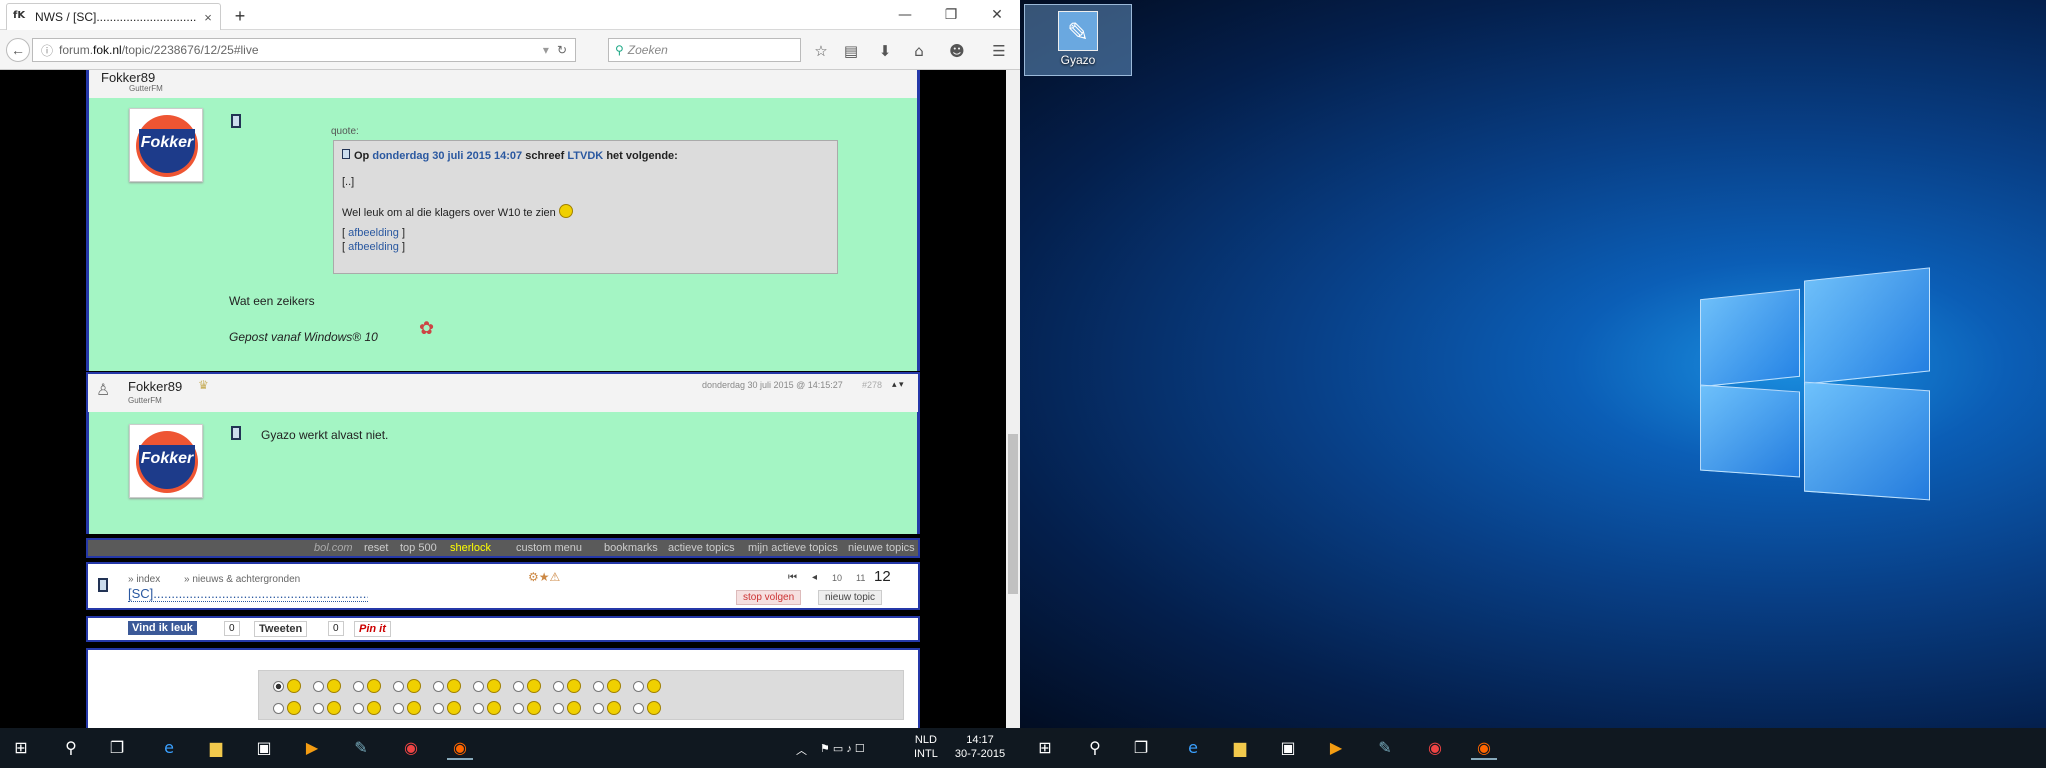  I want to click on menu-item: mijn actieve topics, so click(793, 548).